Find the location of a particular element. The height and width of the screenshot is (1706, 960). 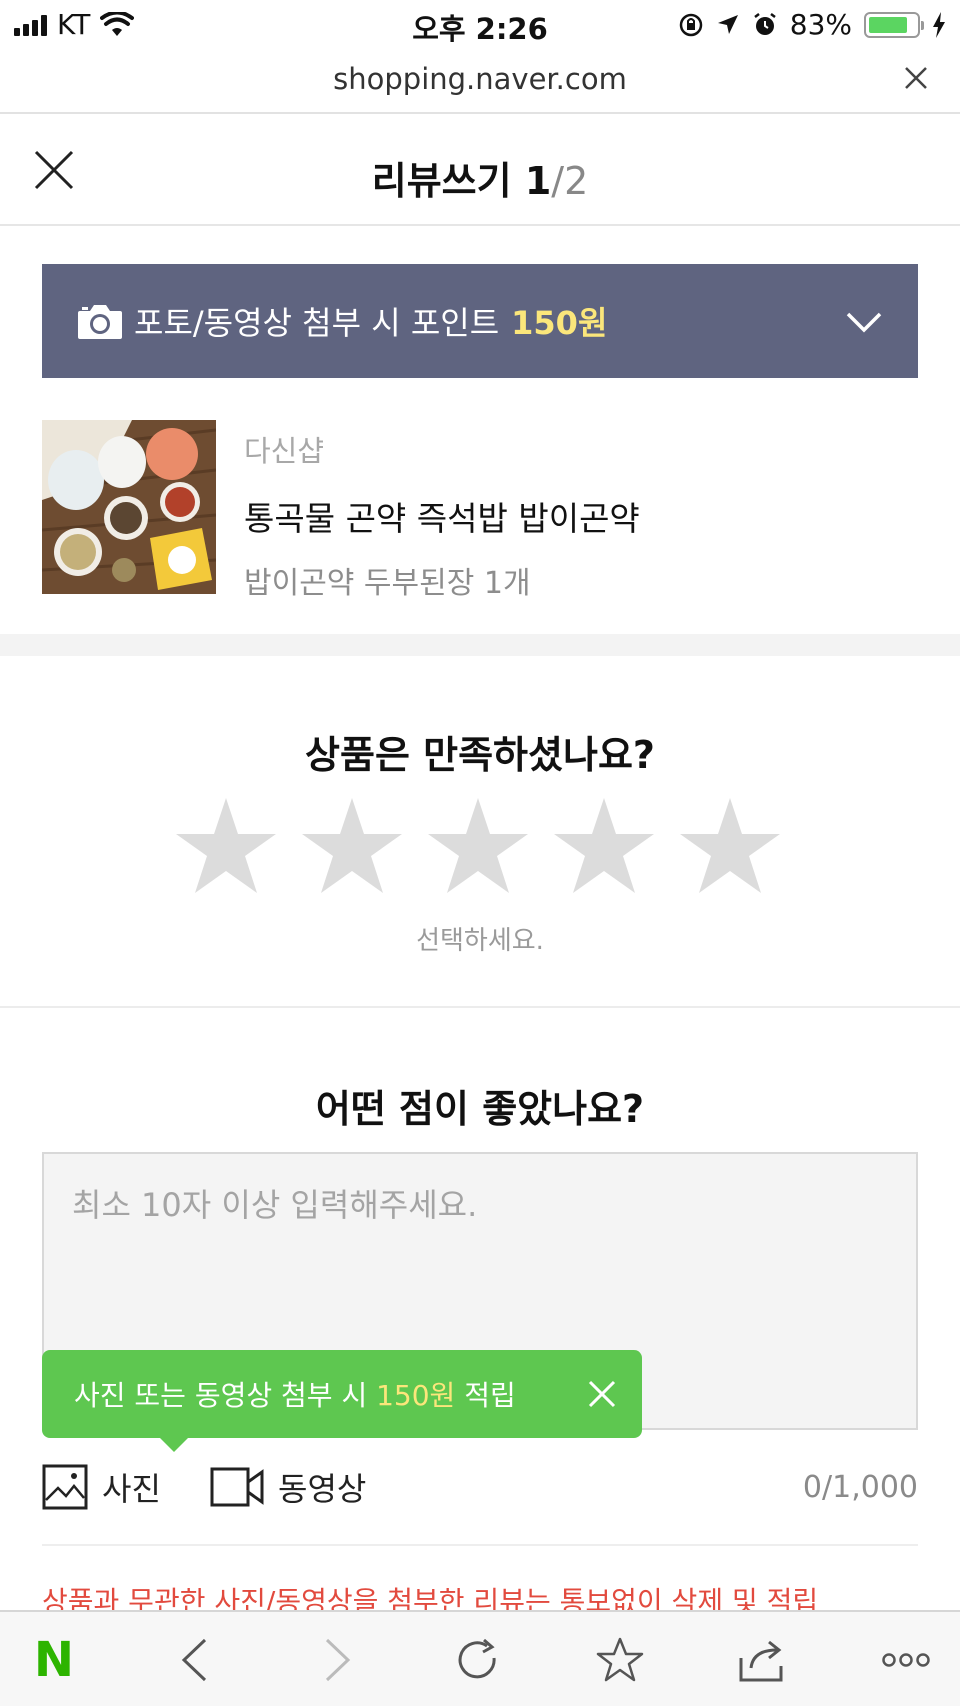

naver-home-button: N is located at coordinates (54, 1660).